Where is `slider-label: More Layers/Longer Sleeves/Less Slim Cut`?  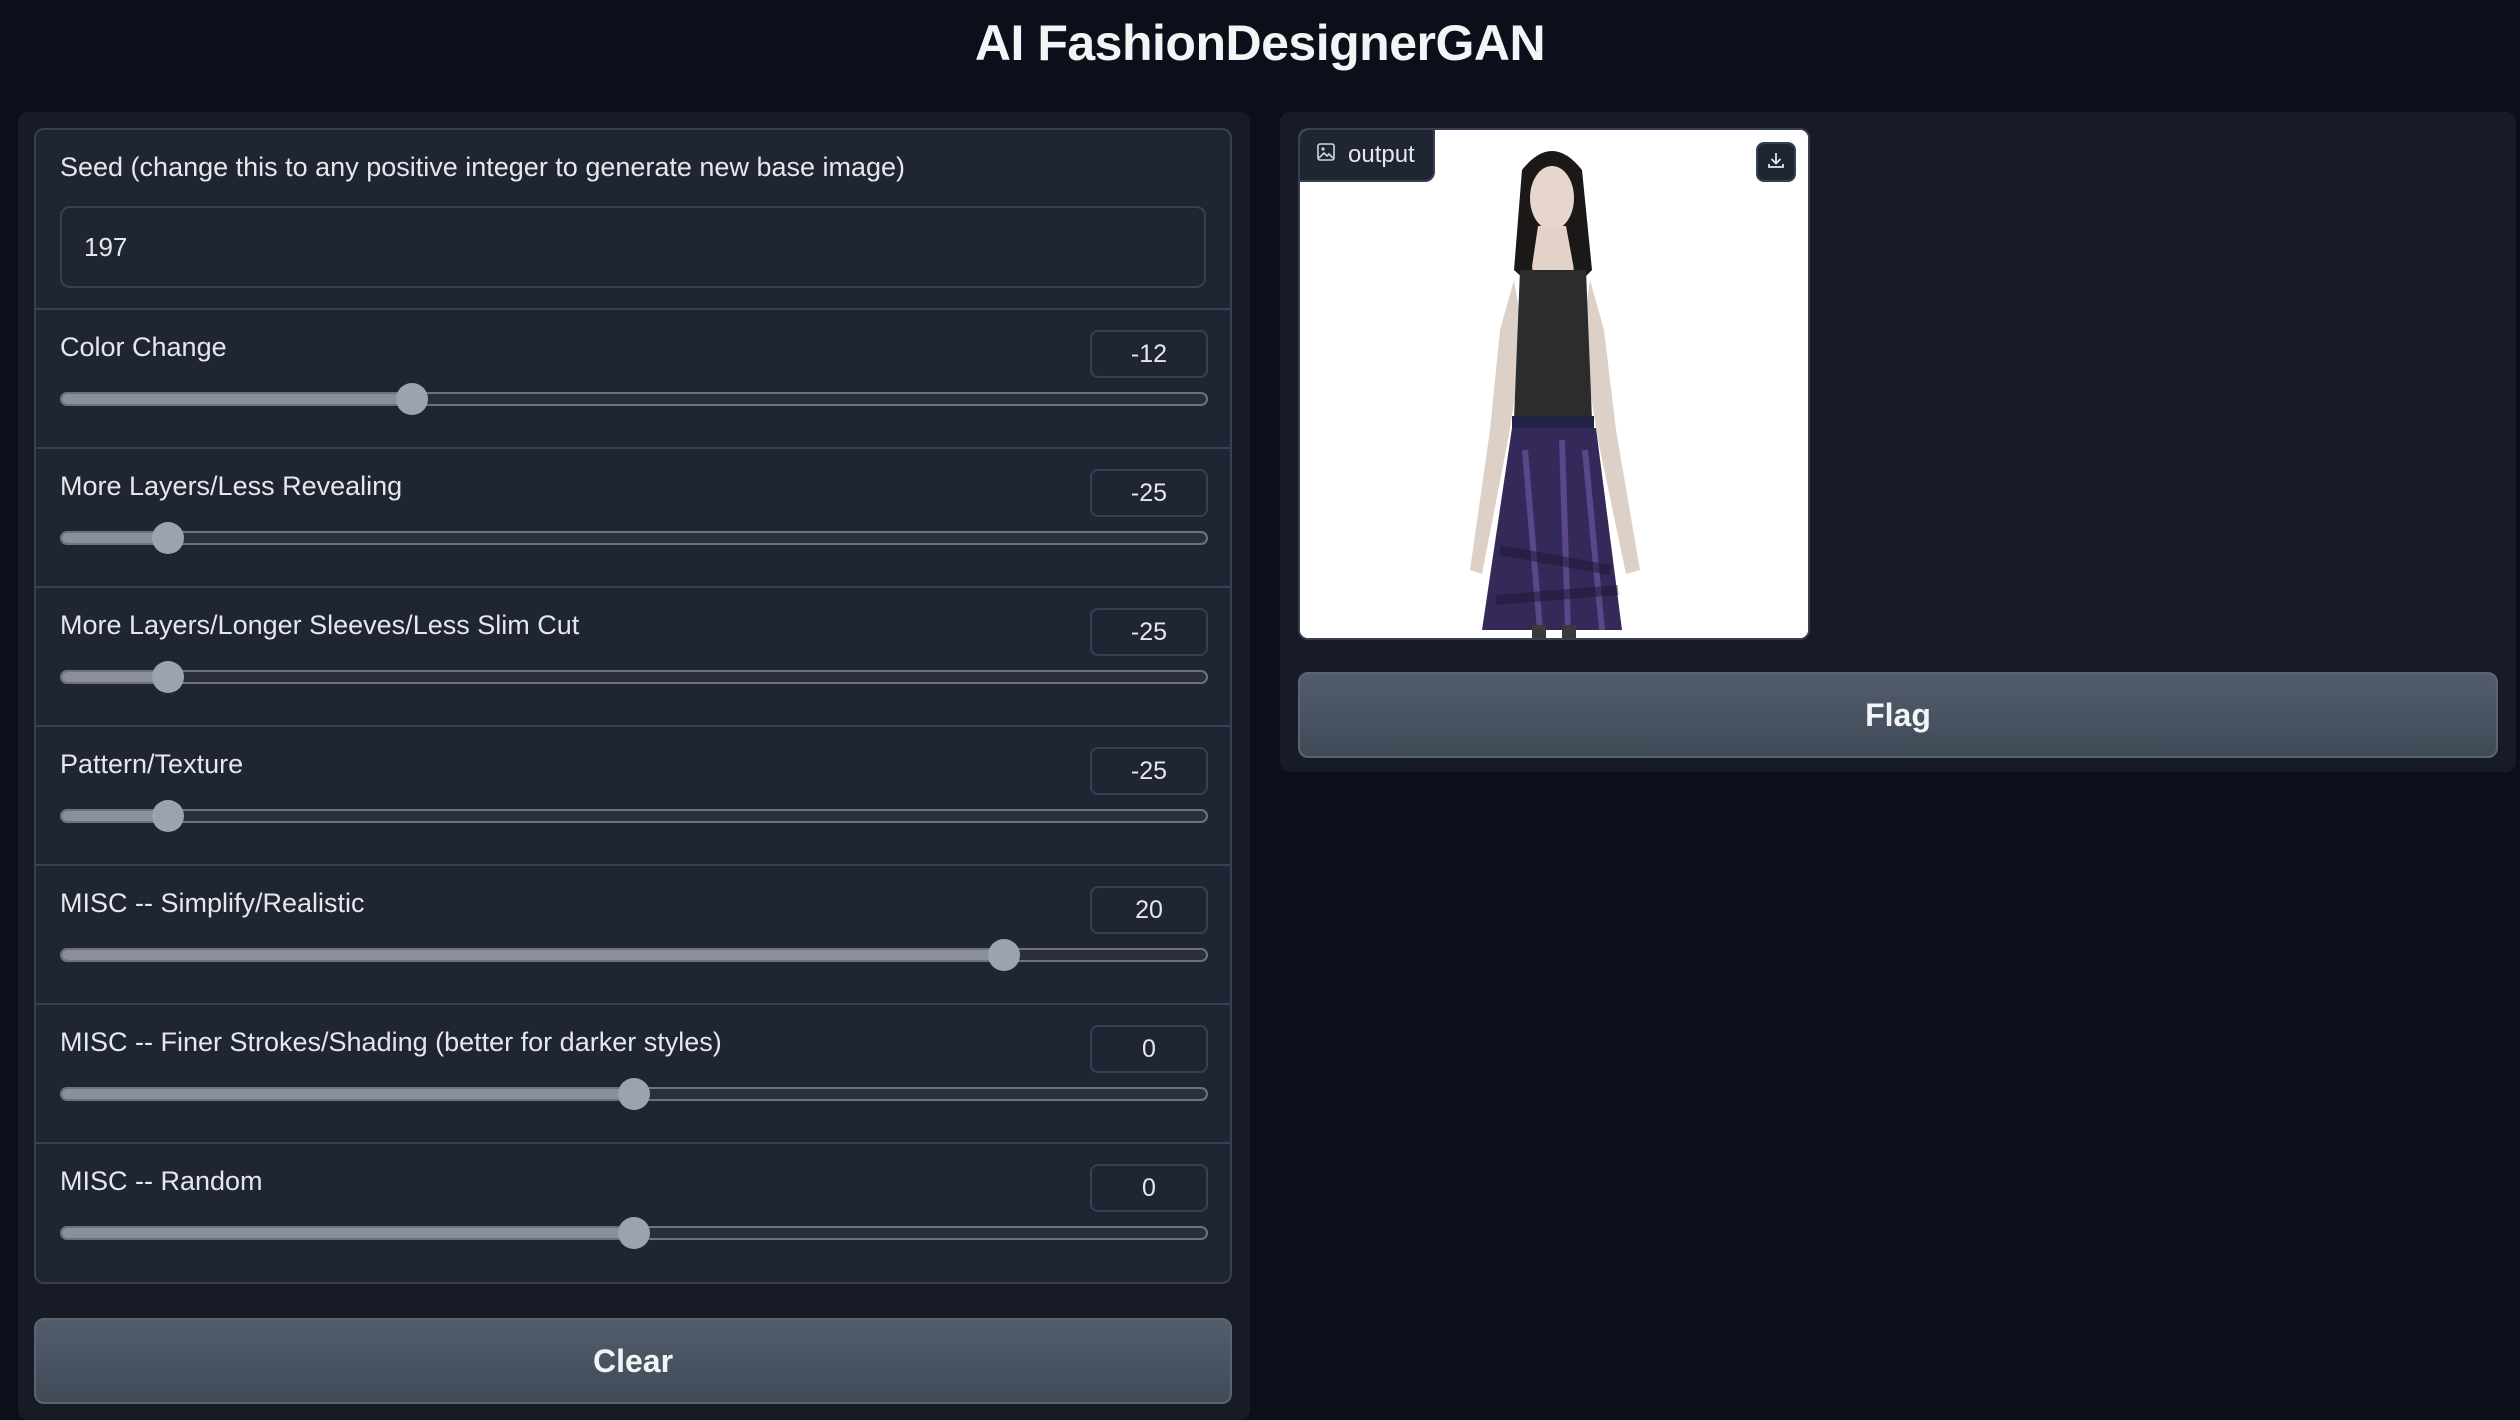
slider-label: More Layers/Longer Sleeves/Less Slim Cut is located at coordinates (320, 625).